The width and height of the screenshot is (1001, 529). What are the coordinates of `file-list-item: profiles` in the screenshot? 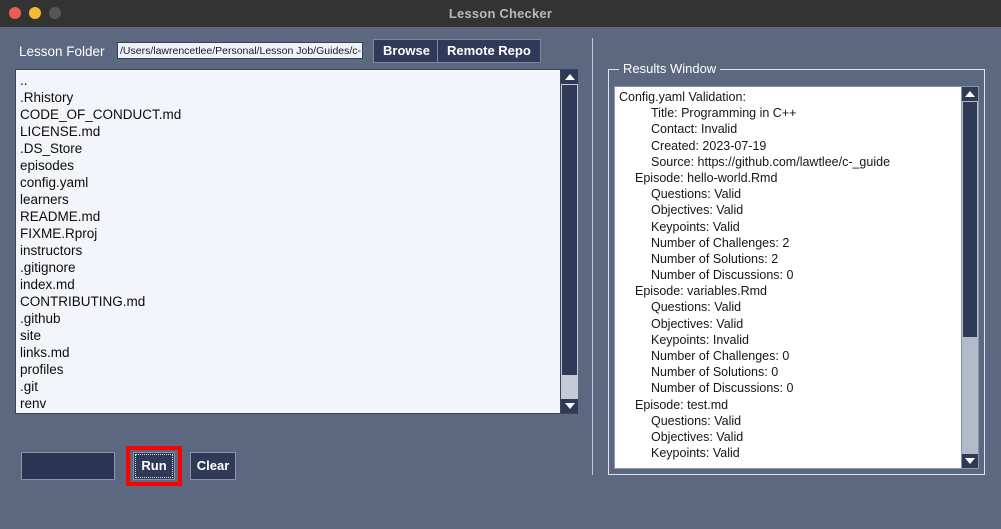 It's located at (289, 369).